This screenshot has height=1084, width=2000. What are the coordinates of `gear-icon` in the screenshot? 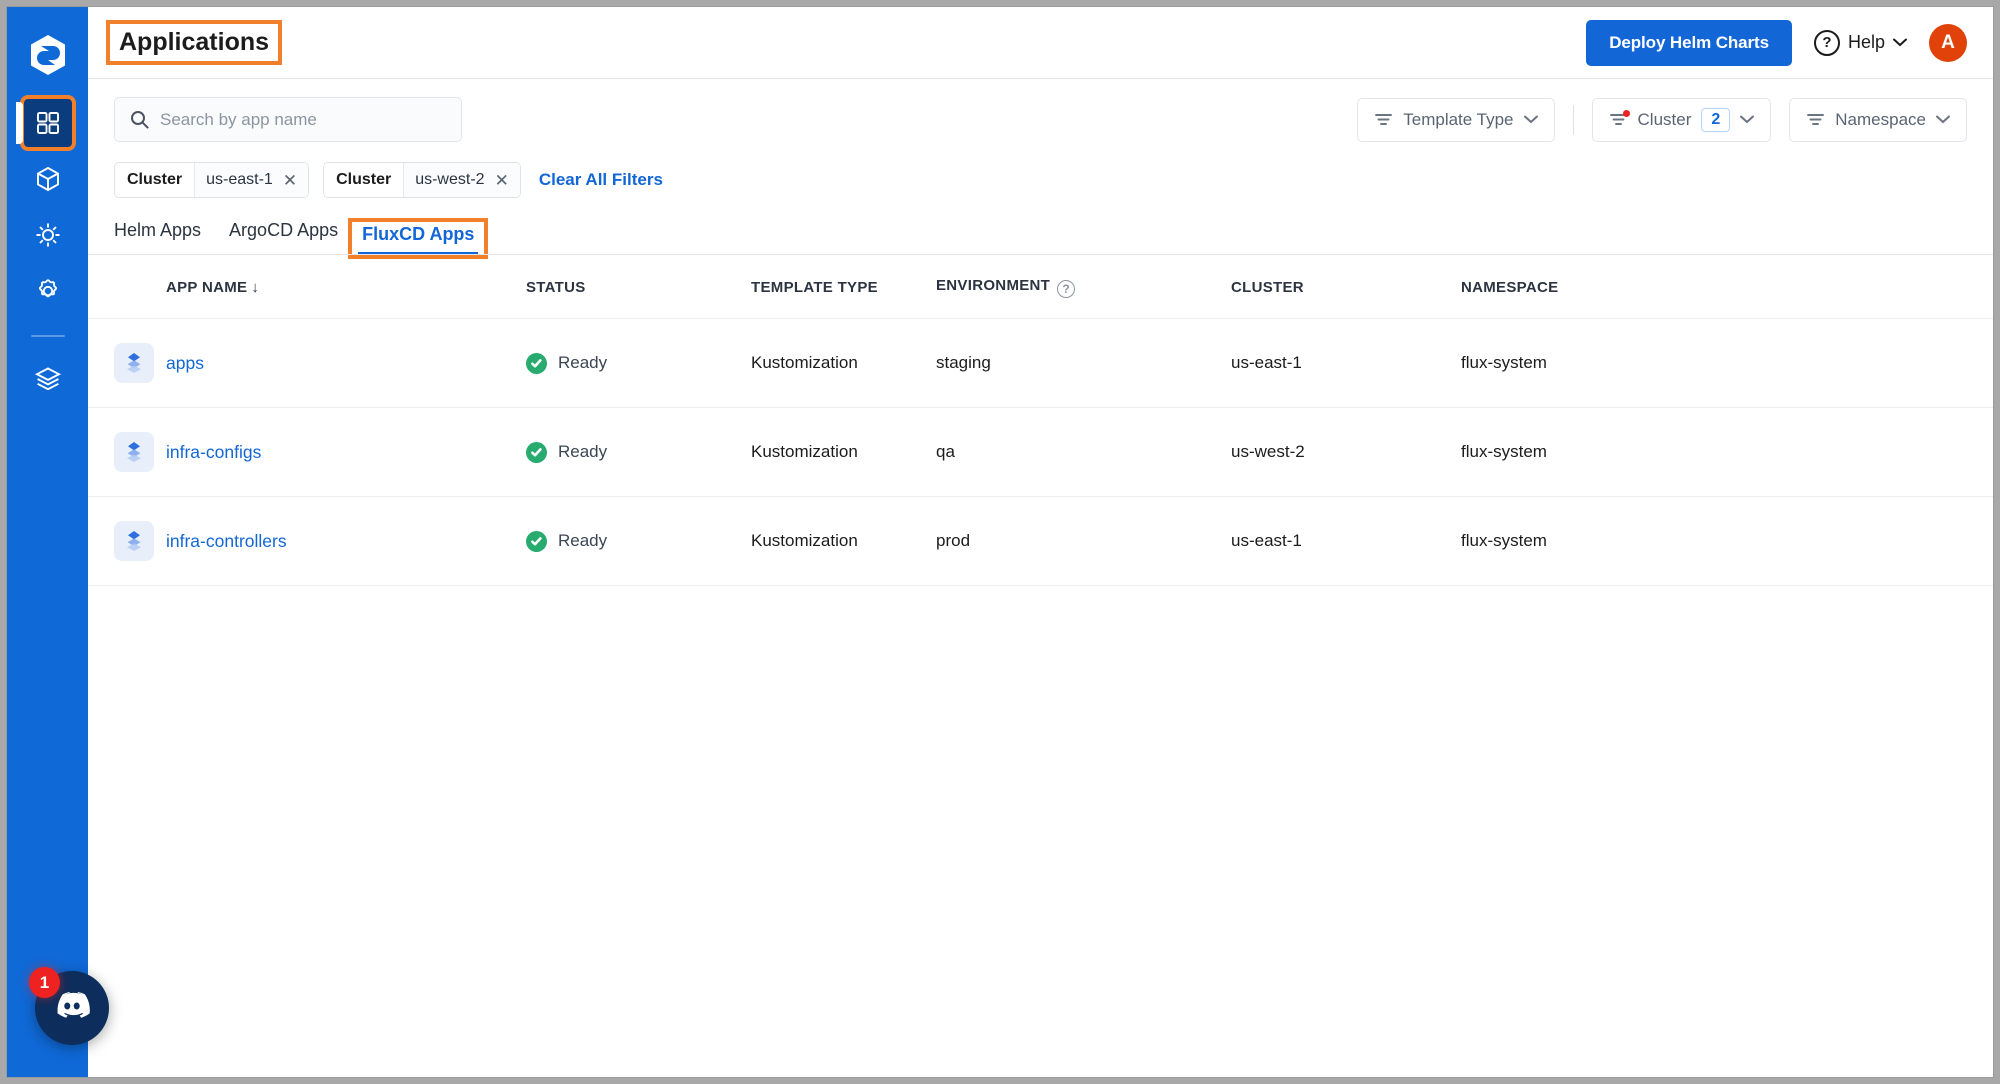 It's located at (48, 291).